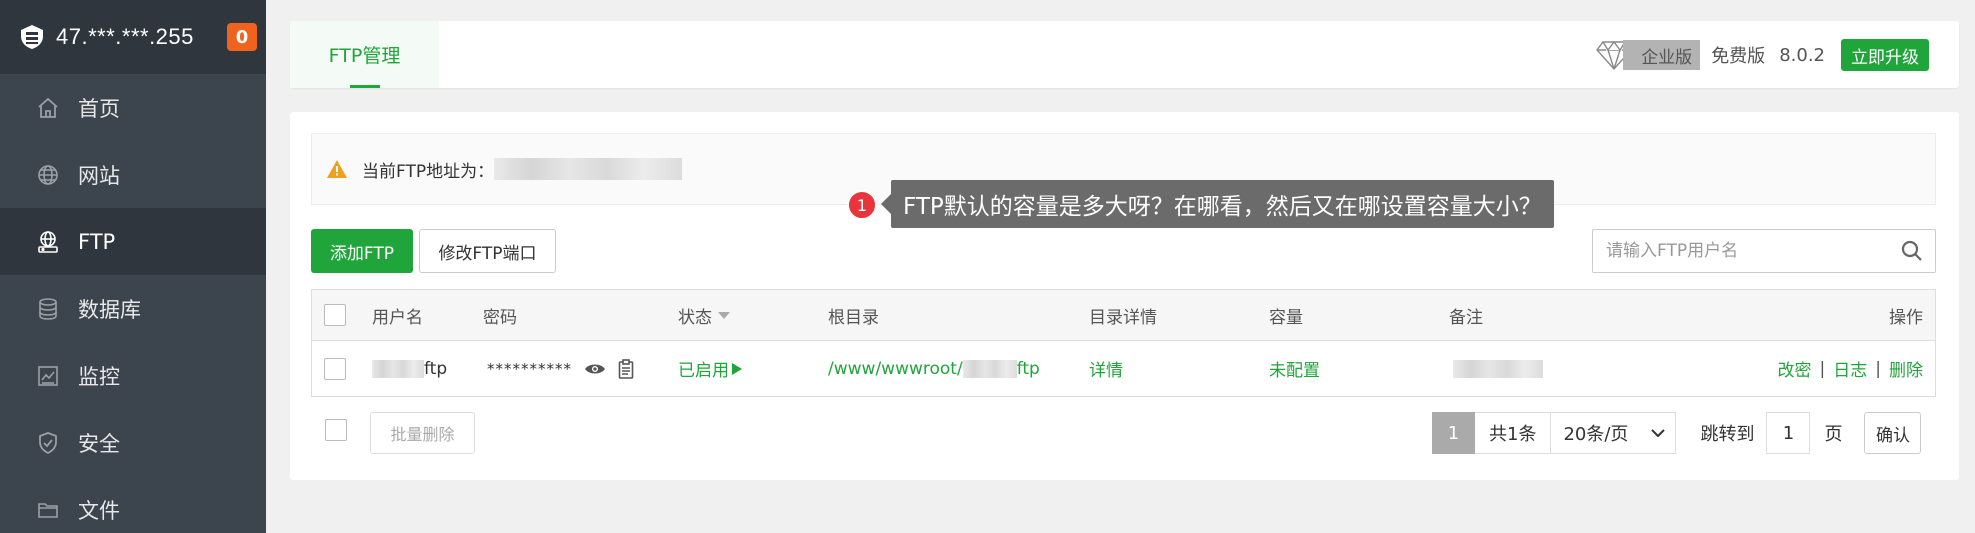 This screenshot has width=1975, height=533. I want to click on header-root-dir: 根目录, so click(853, 317).